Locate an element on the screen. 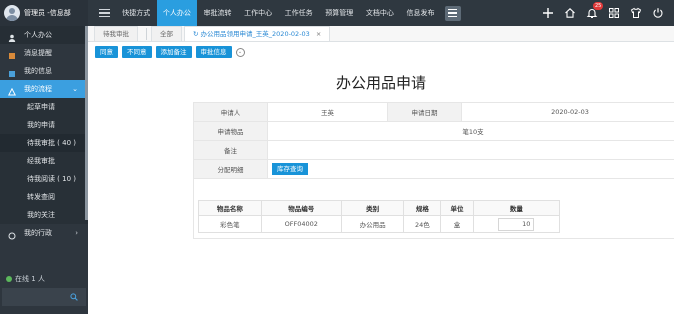 The width and height of the screenshot is (674, 314). flow-icon is located at coordinates (12, 90).